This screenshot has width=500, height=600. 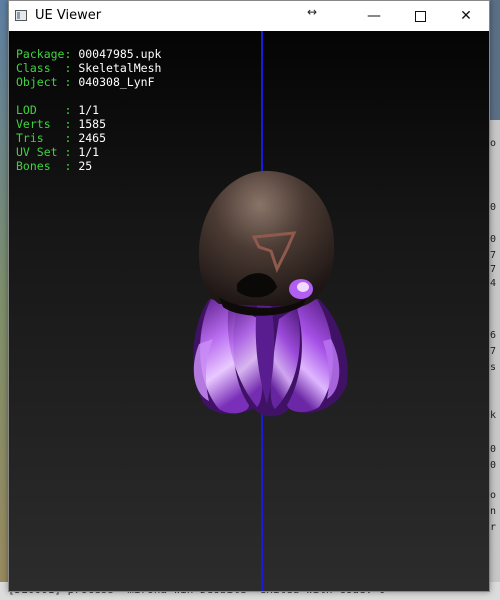 What do you see at coordinates (44, 82) in the screenshot?
I see `info-label: Object :` at bounding box center [44, 82].